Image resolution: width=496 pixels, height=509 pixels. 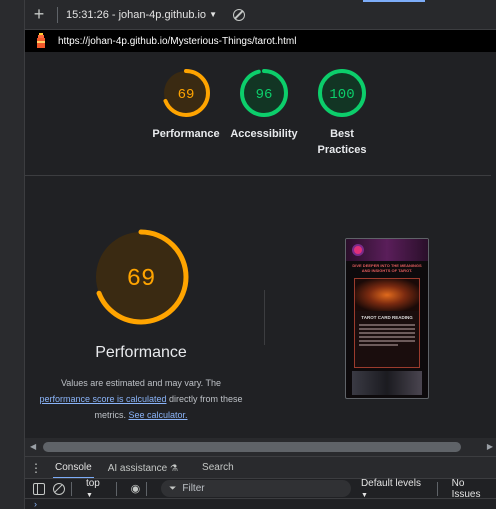 What do you see at coordinates (387, 295) in the screenshot?
I see `candle-image` at bounding box center [387, 295].